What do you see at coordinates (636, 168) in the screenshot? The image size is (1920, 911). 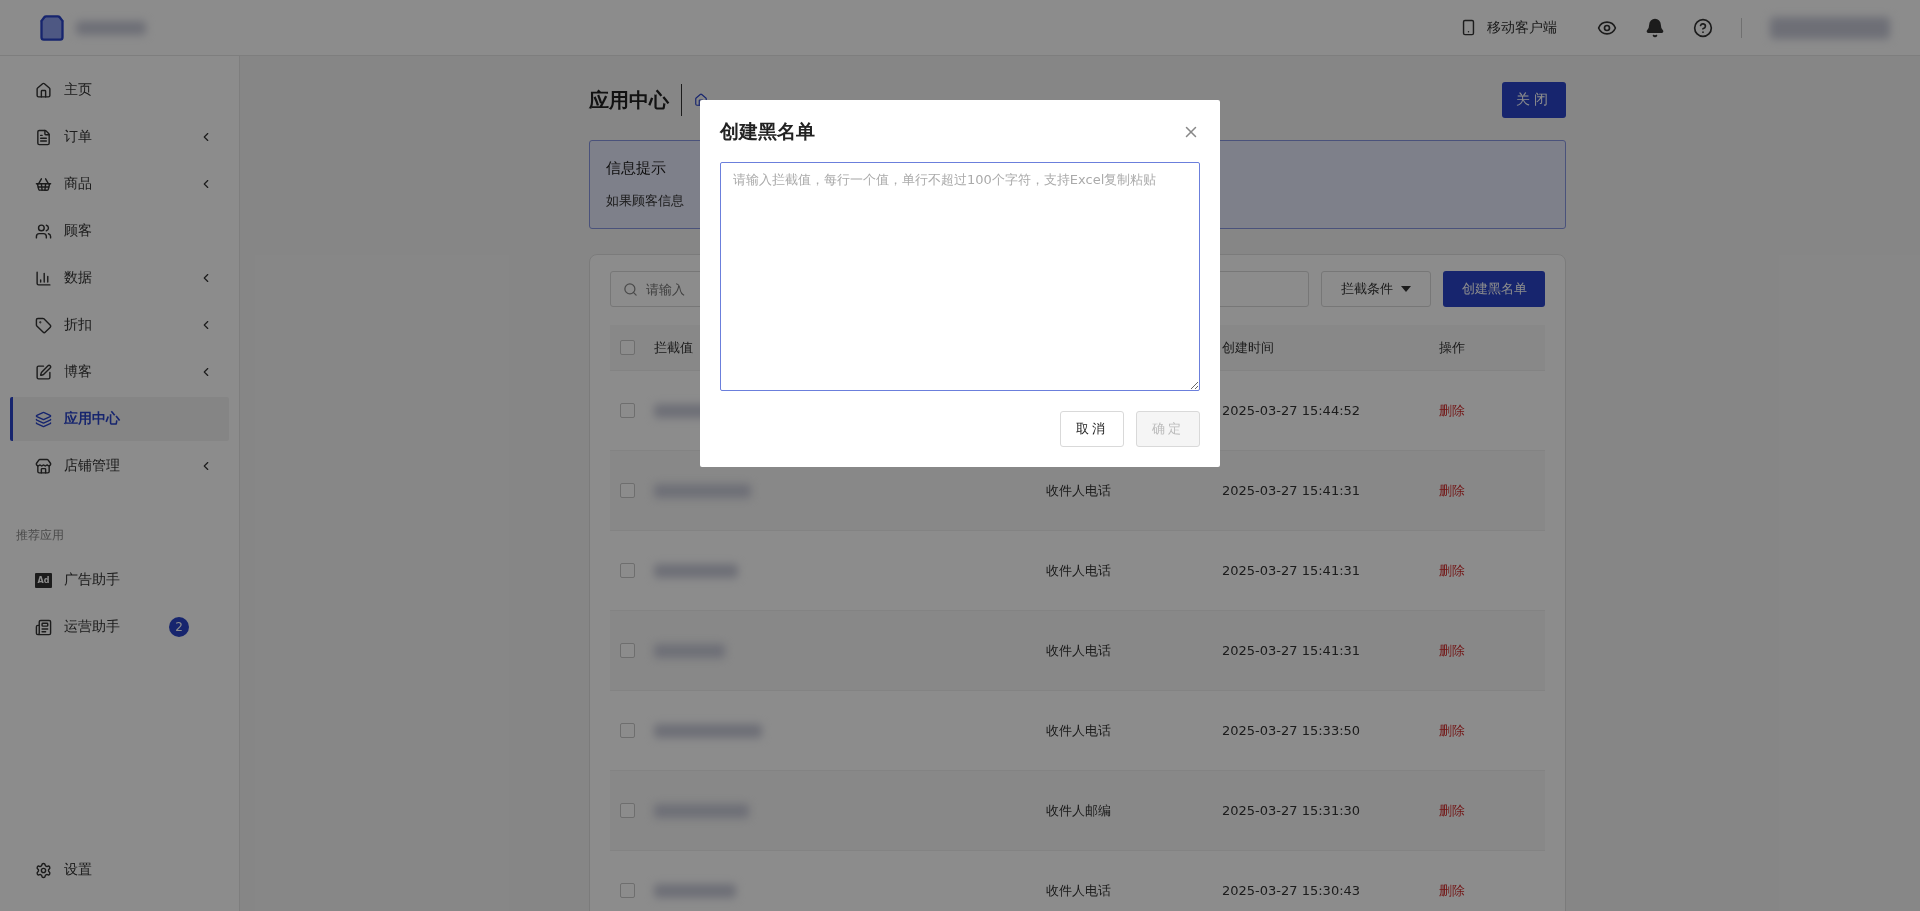 I see `info-title: 信息提示` at bounding box center [636, 168].